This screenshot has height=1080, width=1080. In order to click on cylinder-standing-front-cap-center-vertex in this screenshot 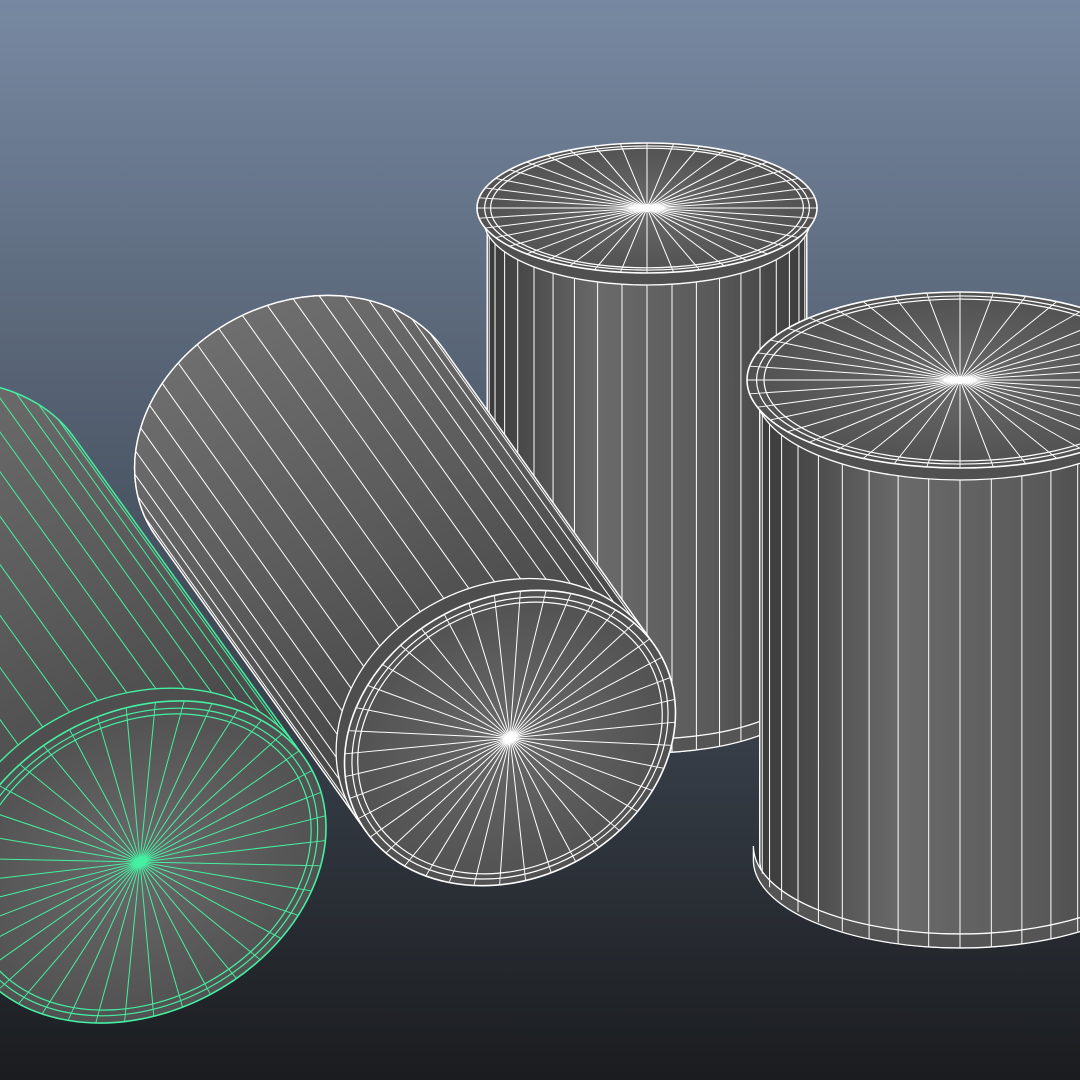, I will do `click(960, 380)`.